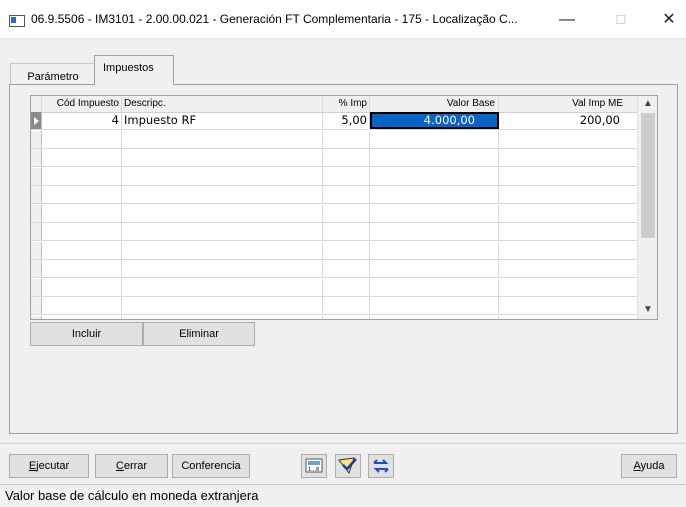 The image size is (686, 507). What do you see at coordinates (49, 466) in the screenshot?
I see `ejecutar-button: Ejecutar` at bounding box center [49, 466].